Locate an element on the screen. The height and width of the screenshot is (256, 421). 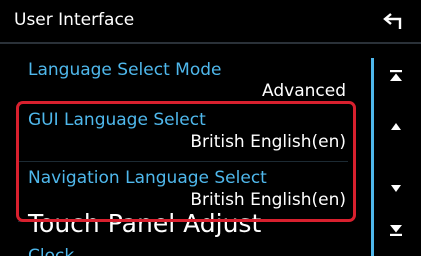
scroll-bottom-icon is located at coordinates (396, 230).